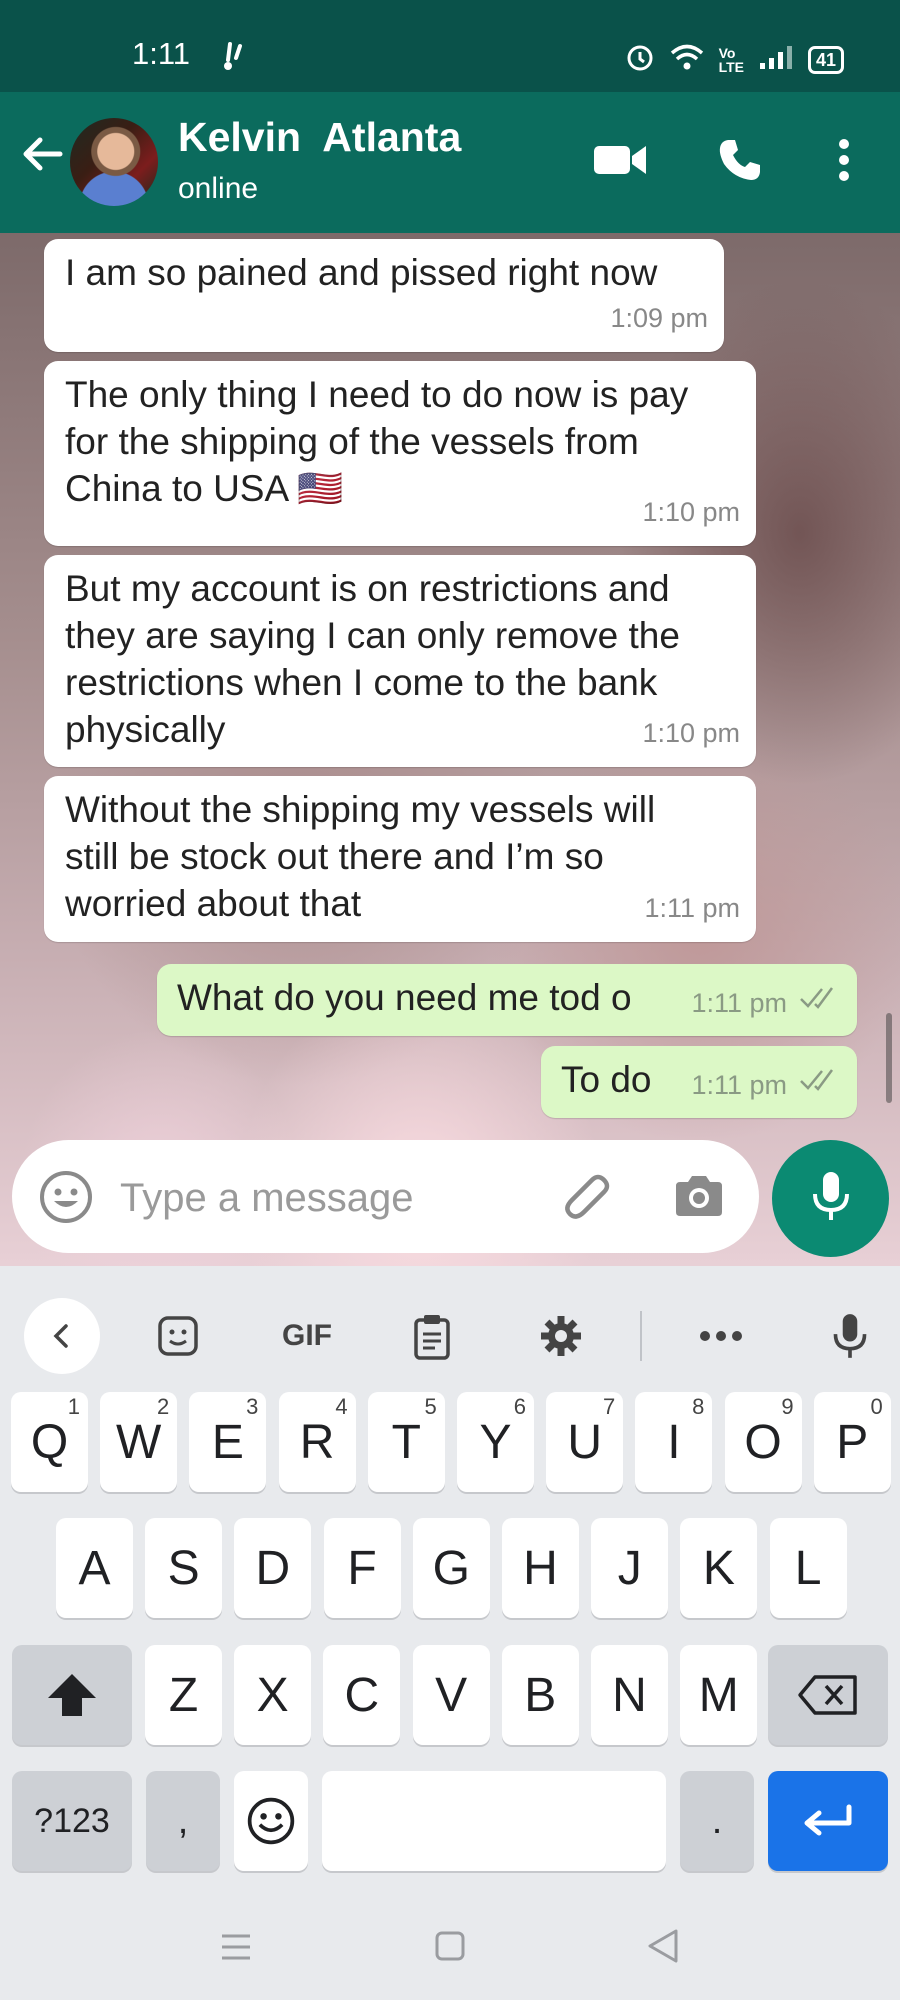 The image size is (900, 2000). I want to click on key-hint: 5, so click(430, 1406).